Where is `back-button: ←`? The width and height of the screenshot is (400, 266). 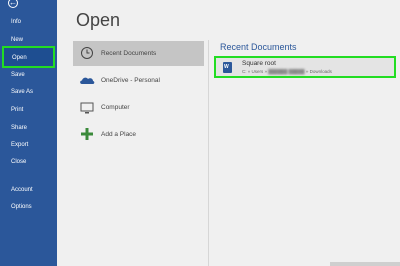 back-button: ← is located at coordinates (13, 5).